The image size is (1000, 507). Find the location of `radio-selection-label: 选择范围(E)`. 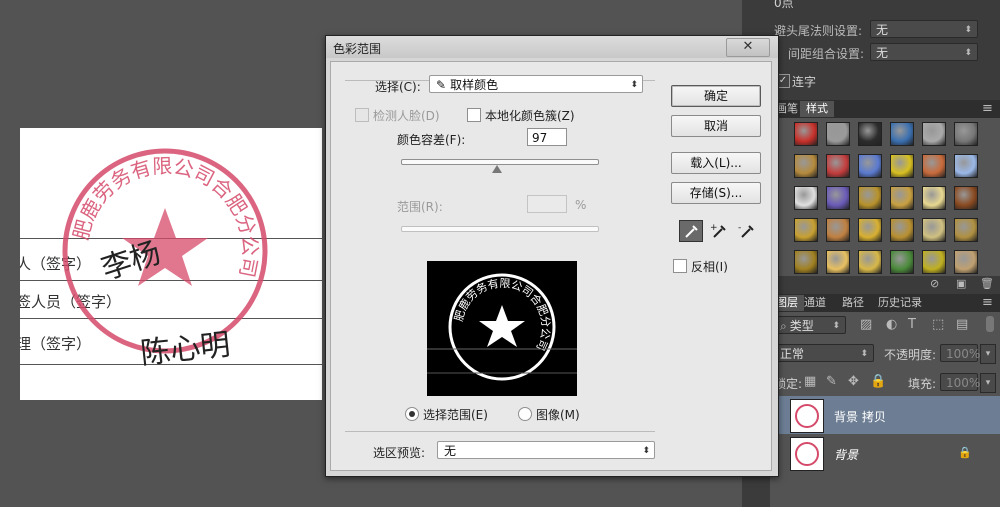

radio-selection-label: 选择范围(E) is located at coordinates (455, 415).